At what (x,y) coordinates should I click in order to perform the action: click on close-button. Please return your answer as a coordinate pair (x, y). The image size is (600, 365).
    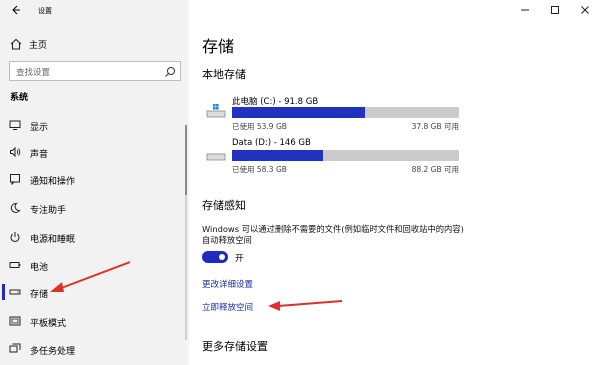
    Looking at the image, I should click on (585, 10).